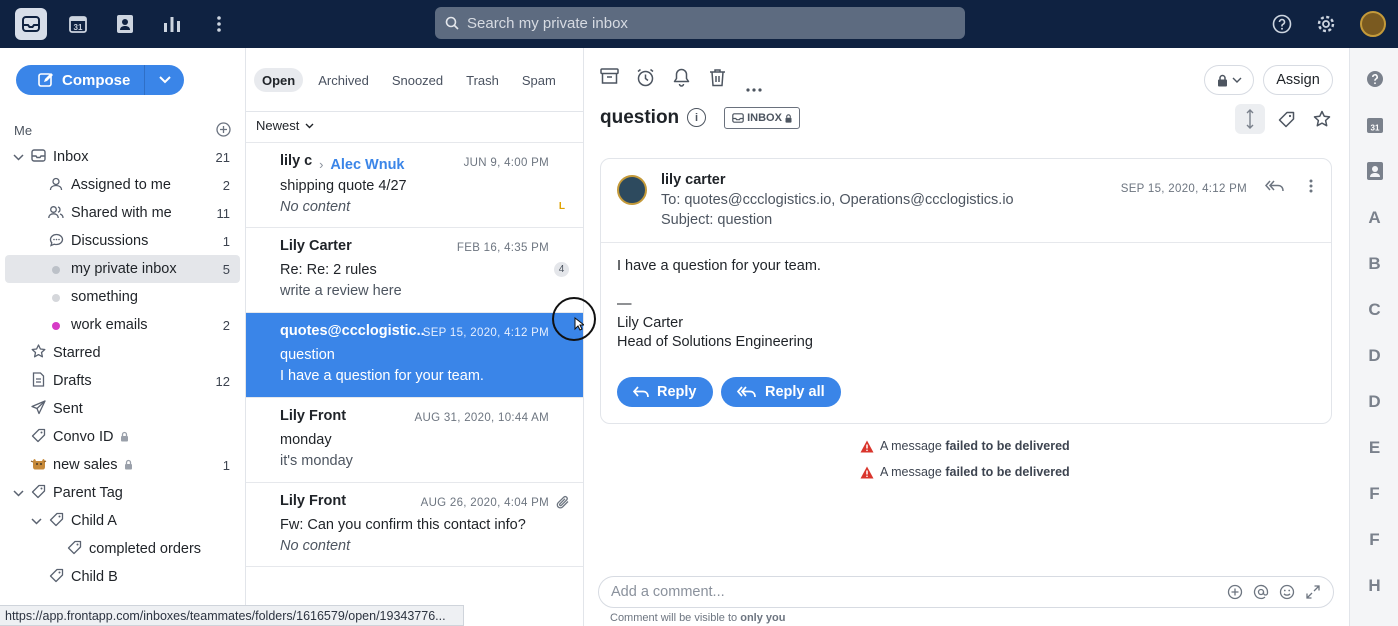  Describe the element at coordinates (80, 80) in the screenshot. I see `compose-button: Compose` at that location.